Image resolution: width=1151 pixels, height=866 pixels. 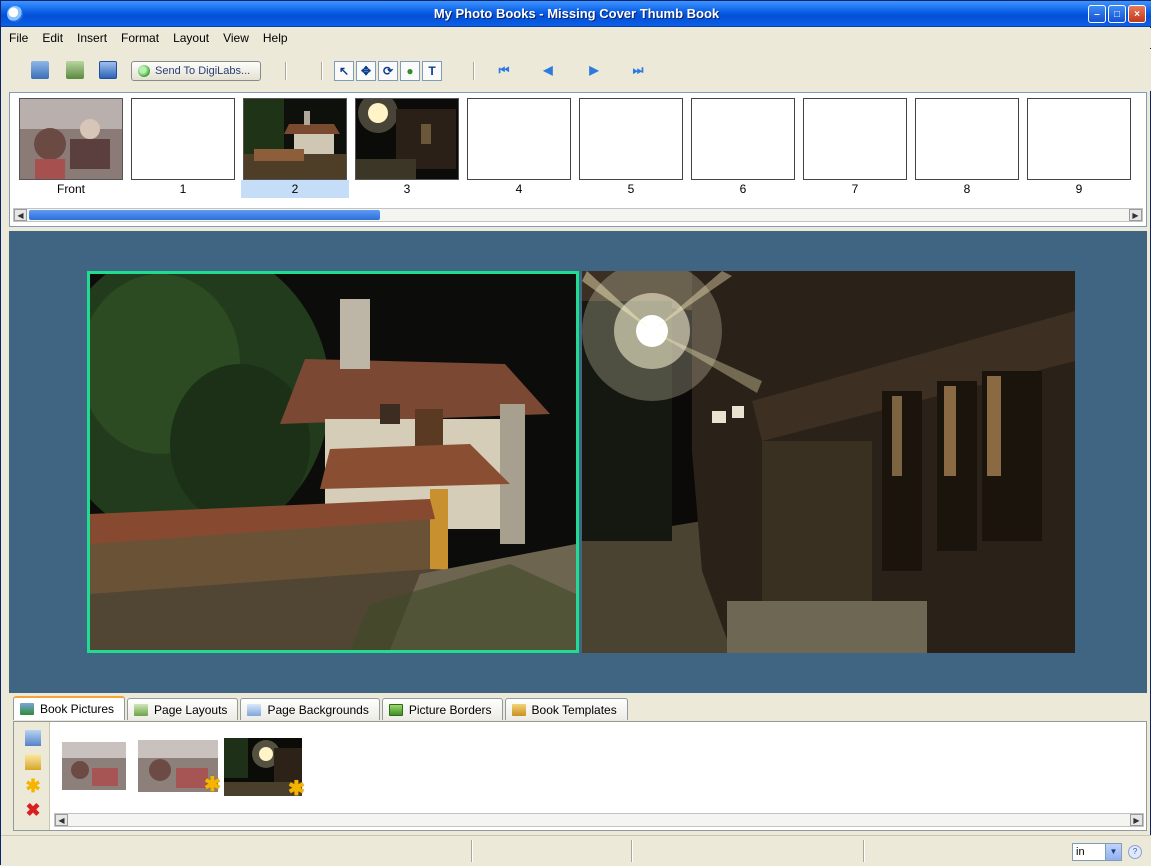 What do you see at coordinates (204, 215) in the screenshot?
I see `scrollbar-thumb` at bounding box center [204, 215].